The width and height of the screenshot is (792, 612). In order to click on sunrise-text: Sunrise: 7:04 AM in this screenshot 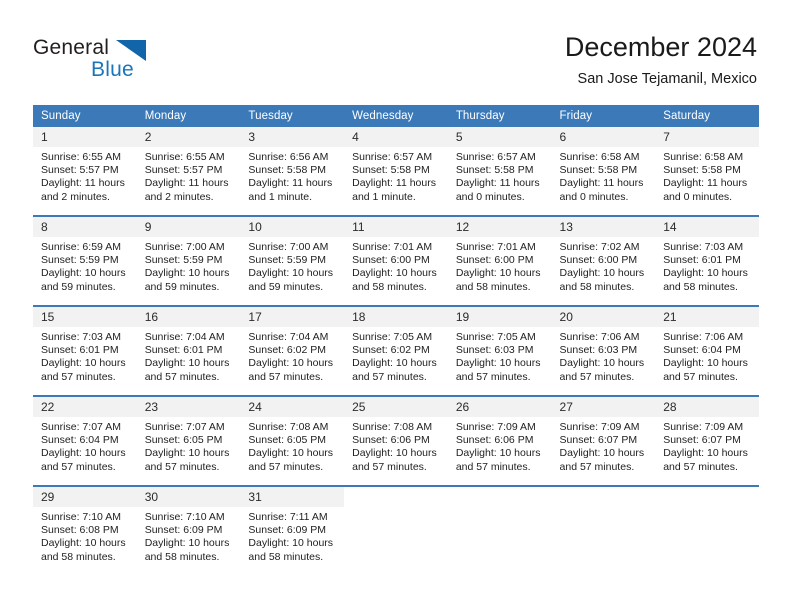, I will do `click(288, 337)`.